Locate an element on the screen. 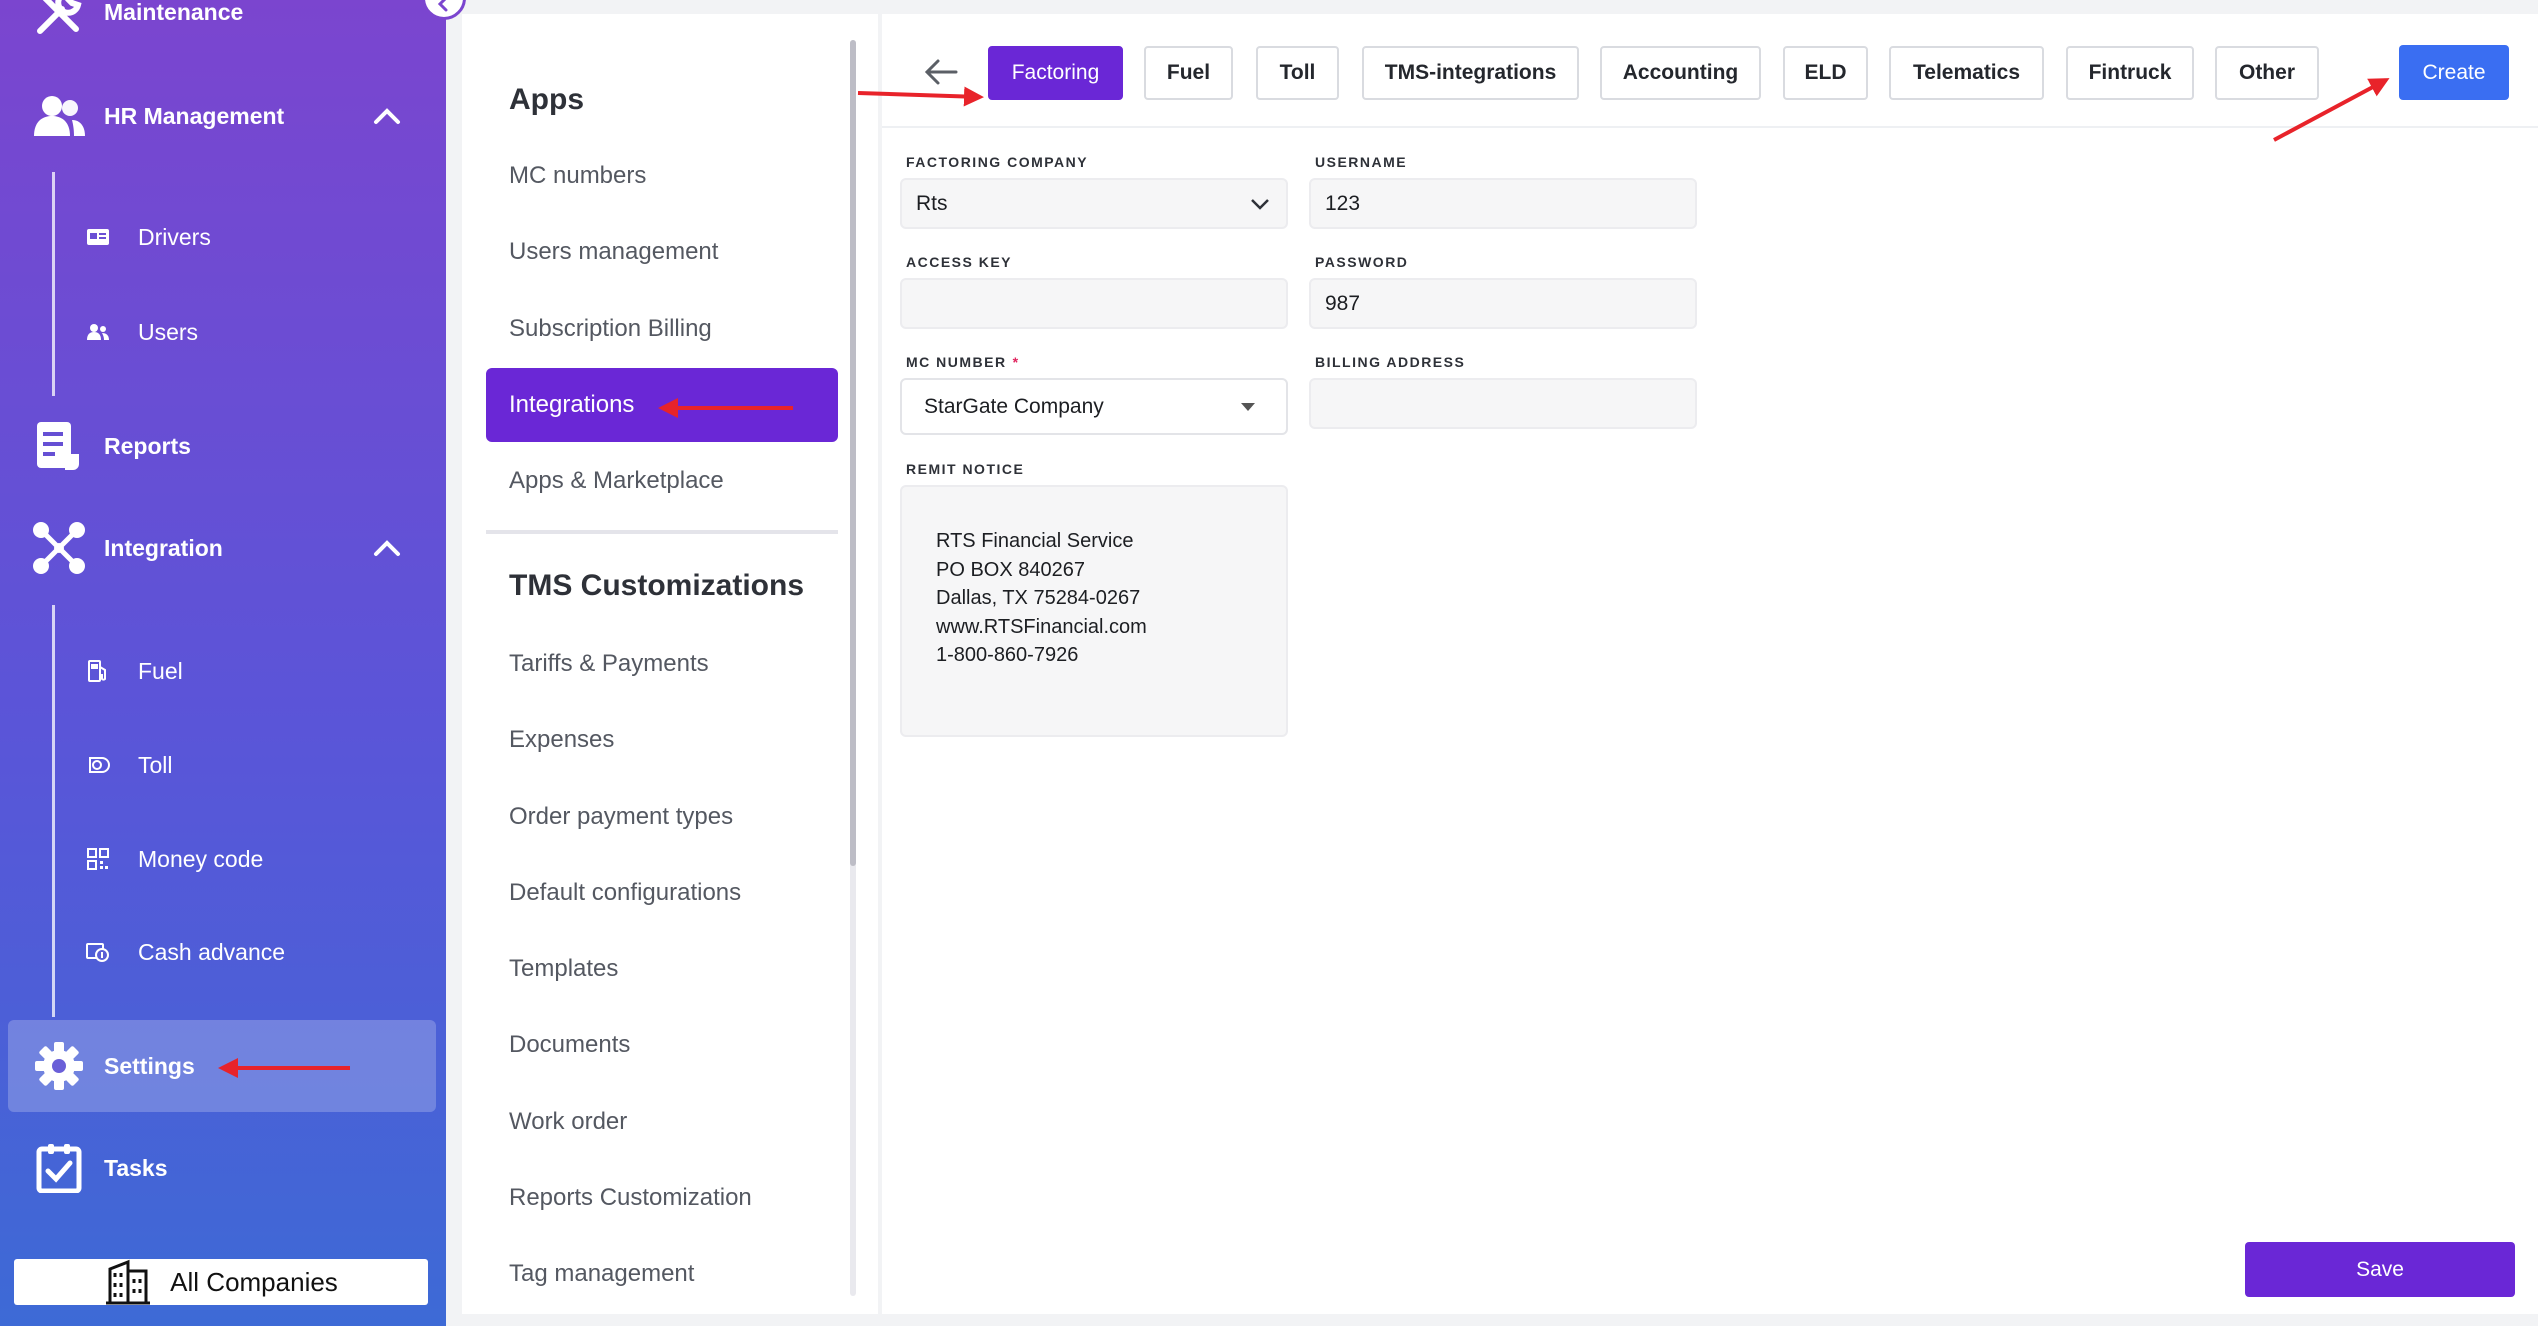  factoring-company-value: Rts is located at coordinates (932, 203).